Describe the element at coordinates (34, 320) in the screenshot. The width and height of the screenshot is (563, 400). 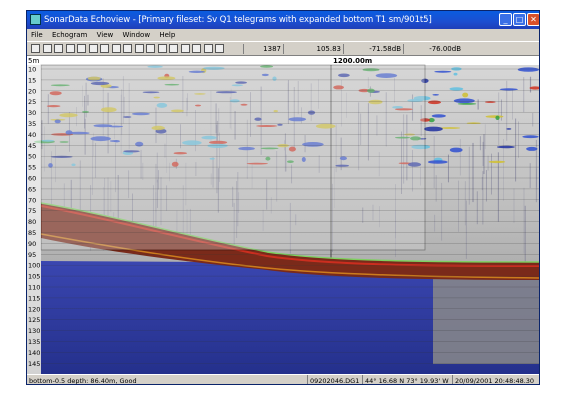
I see `depth-tick-label: 125` at that location.